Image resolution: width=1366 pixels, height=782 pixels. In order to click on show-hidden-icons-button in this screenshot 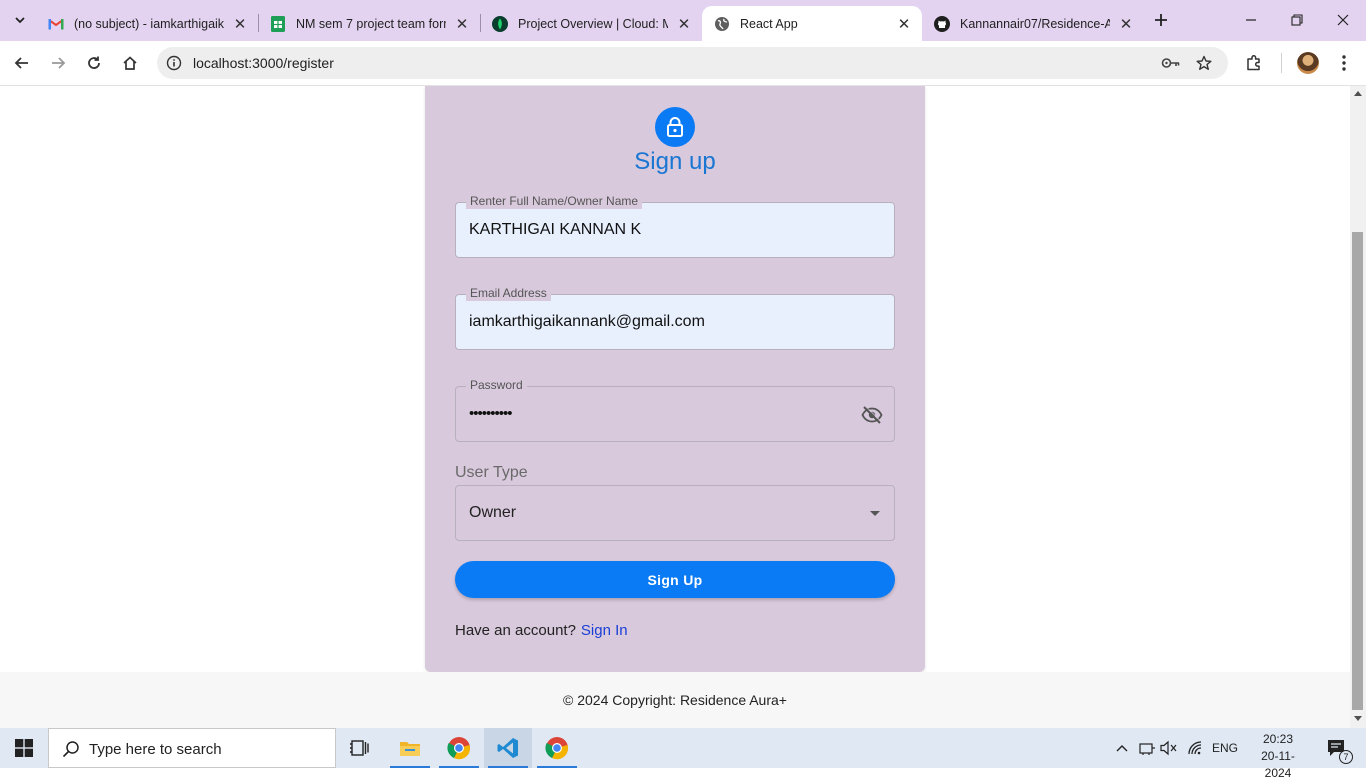, I will do `click(1122, 748)`.